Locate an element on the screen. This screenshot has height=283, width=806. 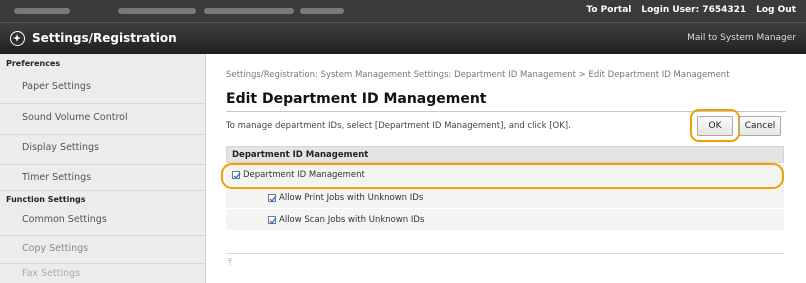
section-heading: Edit Department ID Management is located at coordinates (356, 99).